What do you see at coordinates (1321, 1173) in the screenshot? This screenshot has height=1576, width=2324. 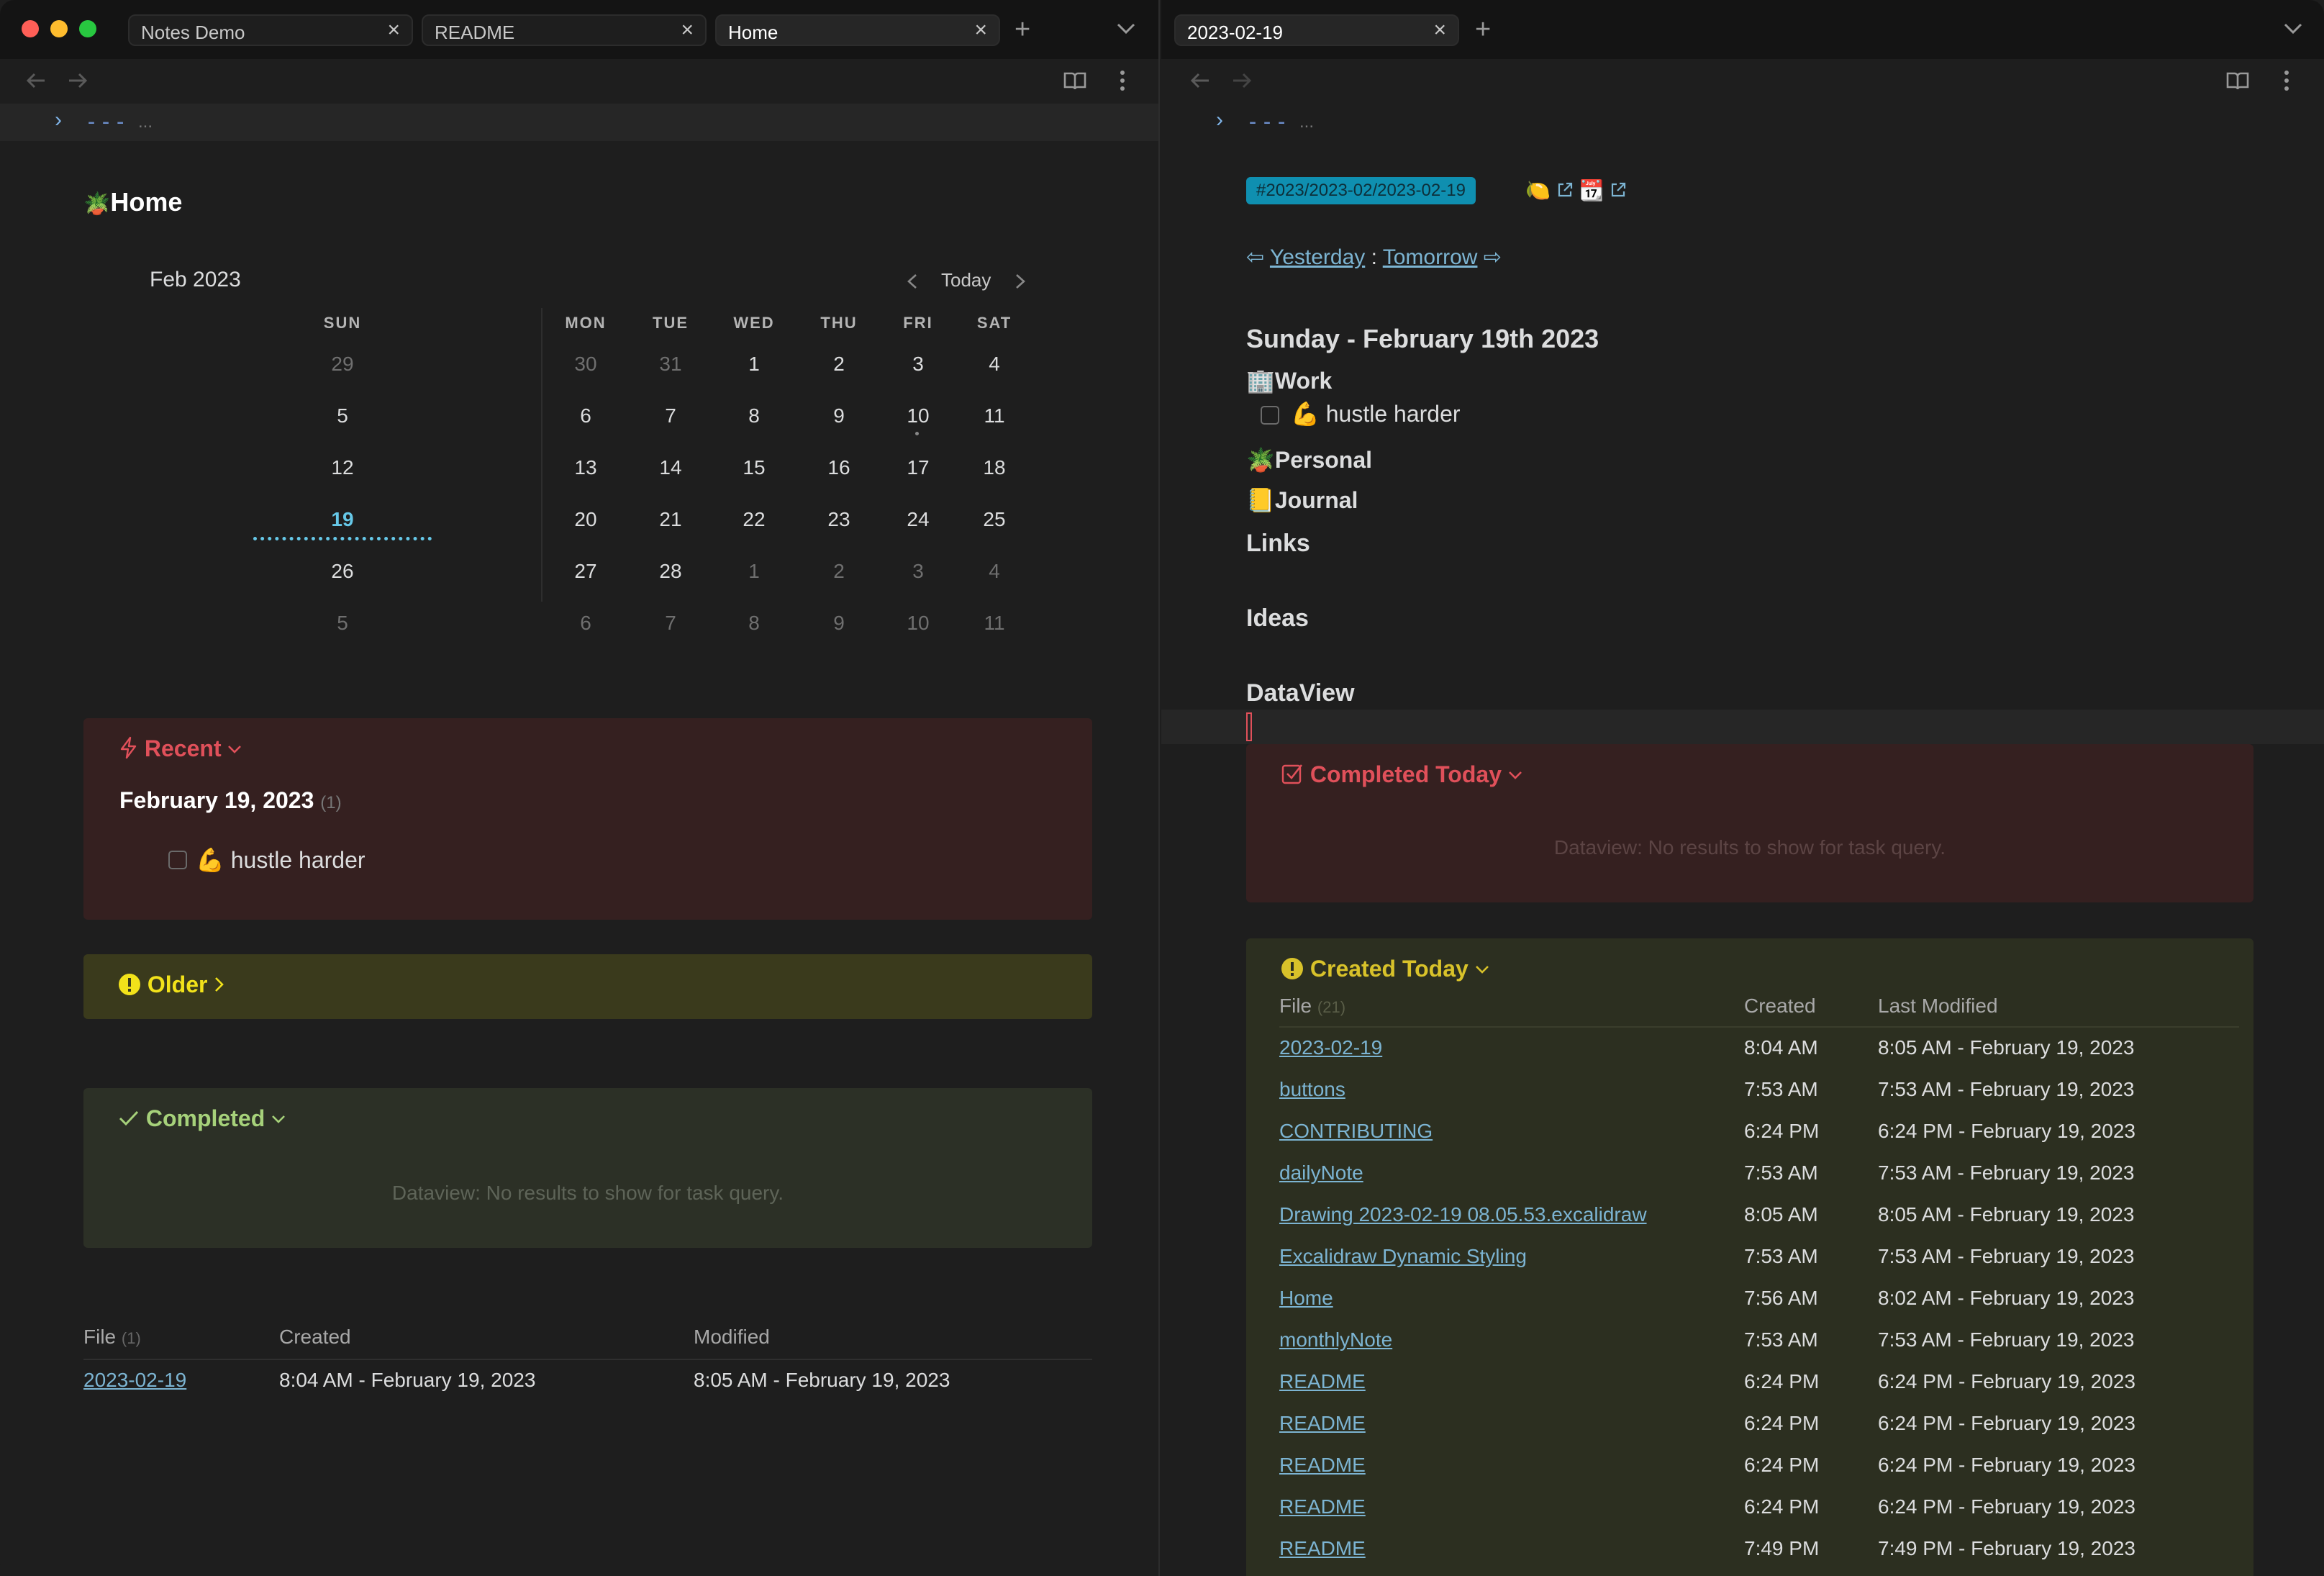 I see `file-link: dailyNote` at bounding box center [1321, 1173].